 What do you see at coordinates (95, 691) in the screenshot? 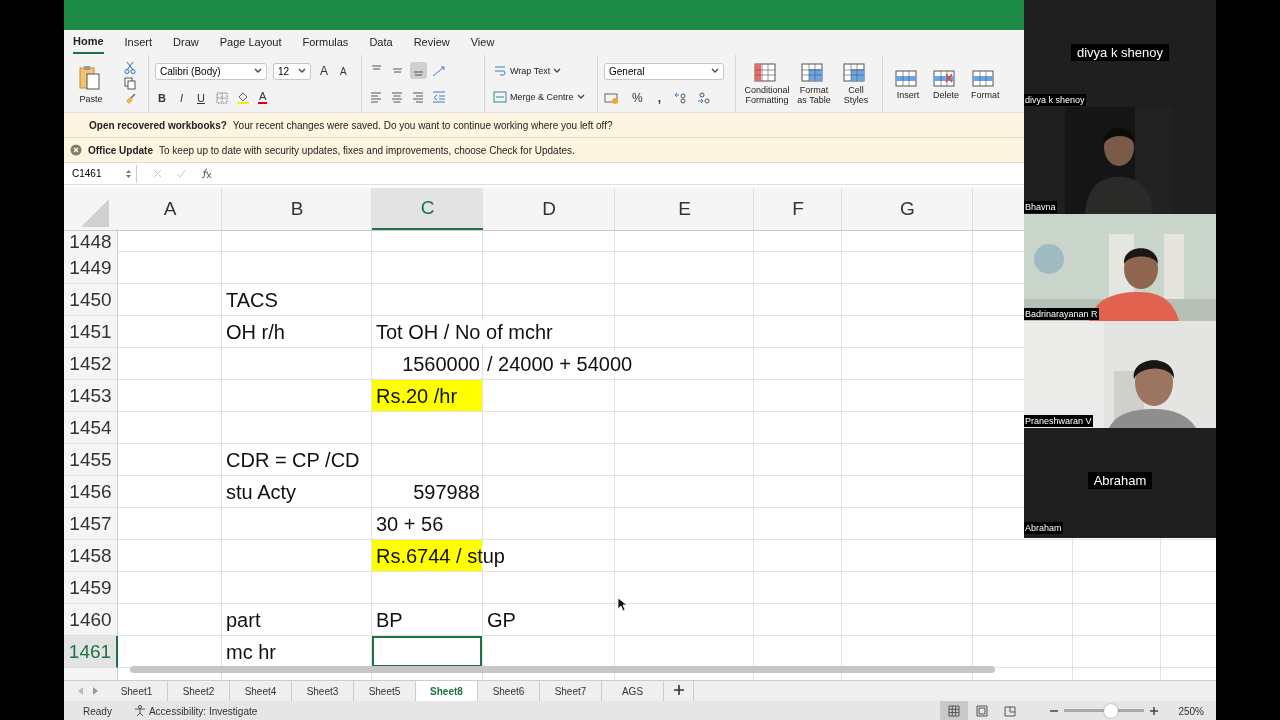
I see `next-sheet-icon` at bounding box center [95, 691].